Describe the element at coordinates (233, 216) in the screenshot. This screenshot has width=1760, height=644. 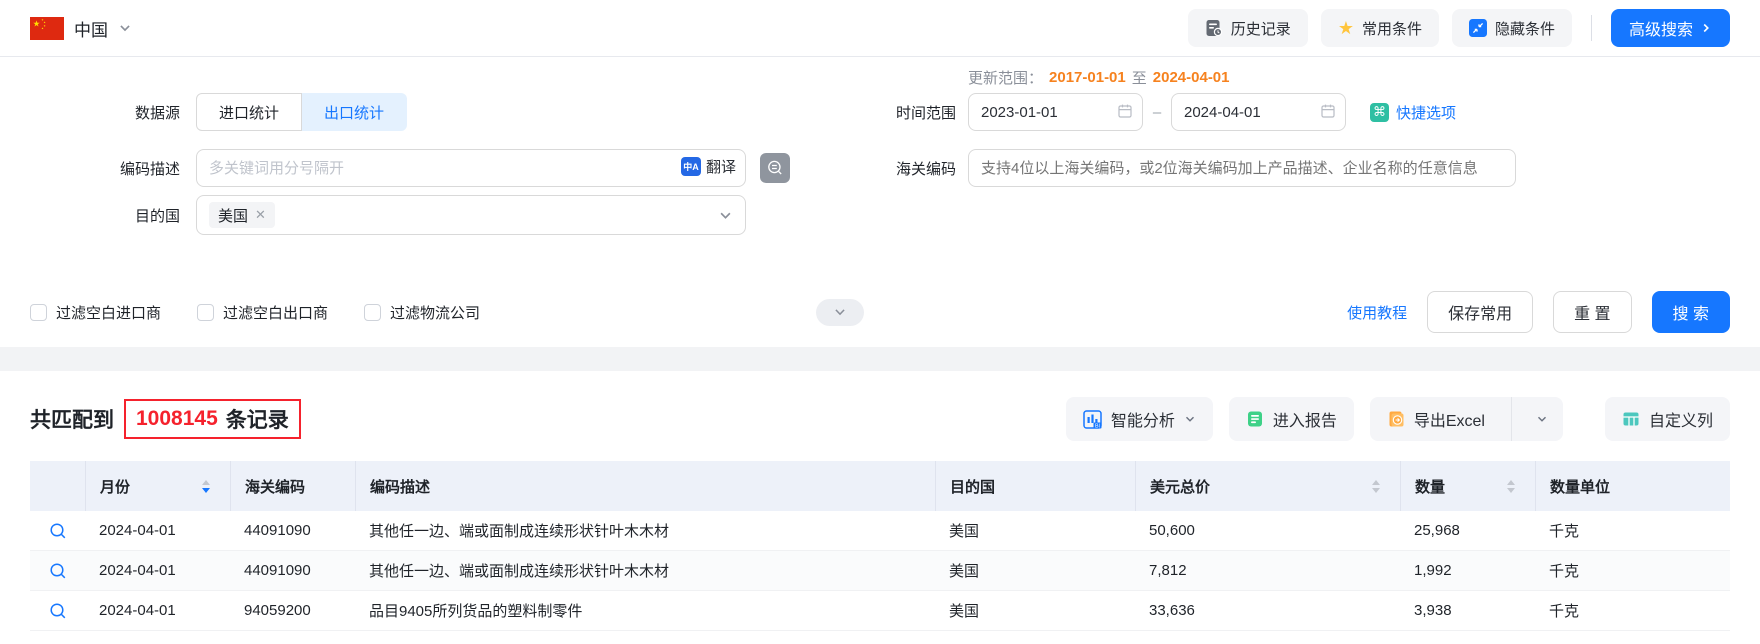
I see `destination-tag-label: 美国` at that location.